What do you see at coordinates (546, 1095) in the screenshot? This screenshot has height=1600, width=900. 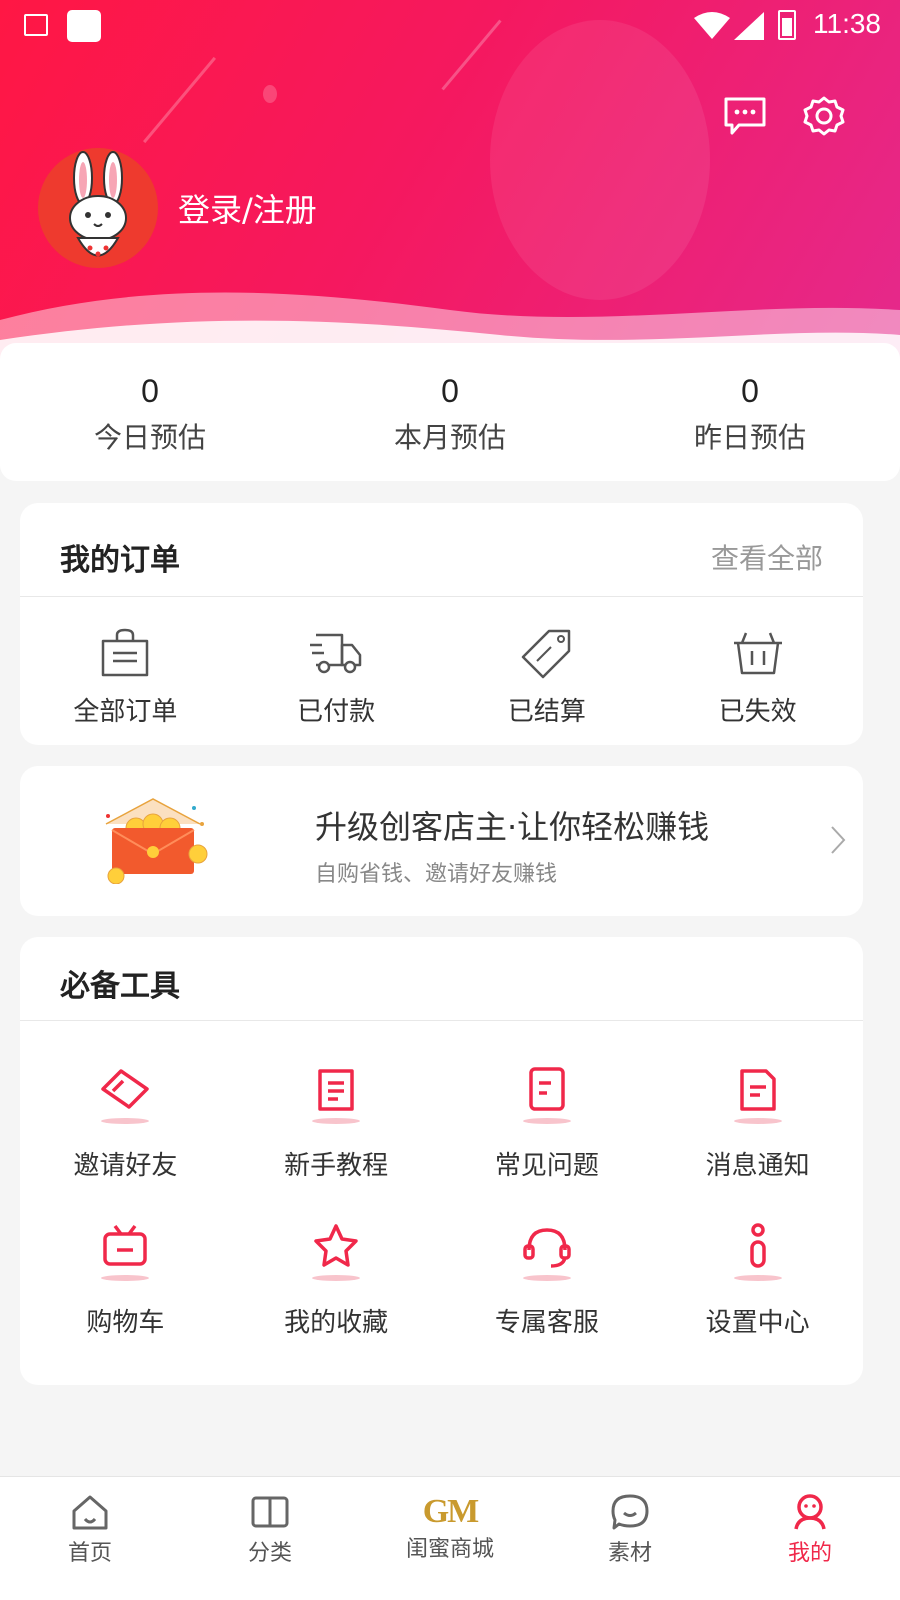 I see `faq-document-icon` at bounding box center [546, 1095].